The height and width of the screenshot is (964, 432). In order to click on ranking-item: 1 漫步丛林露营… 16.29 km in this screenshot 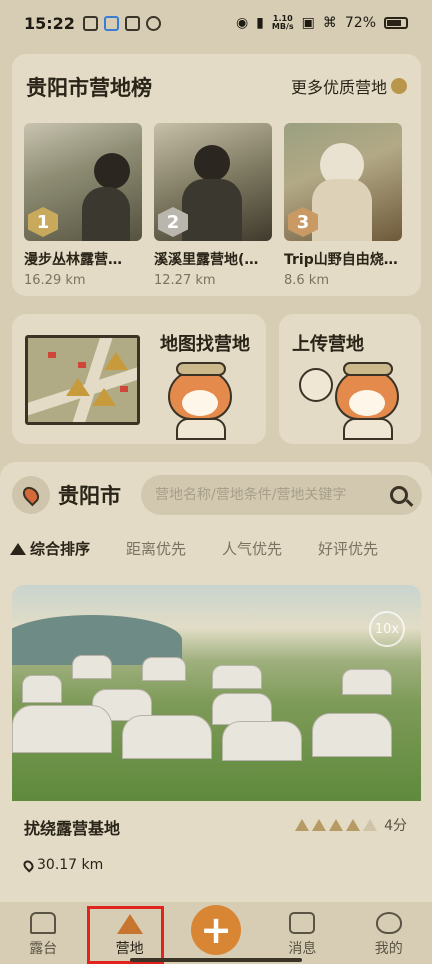, I will do `click(83, 205)`.